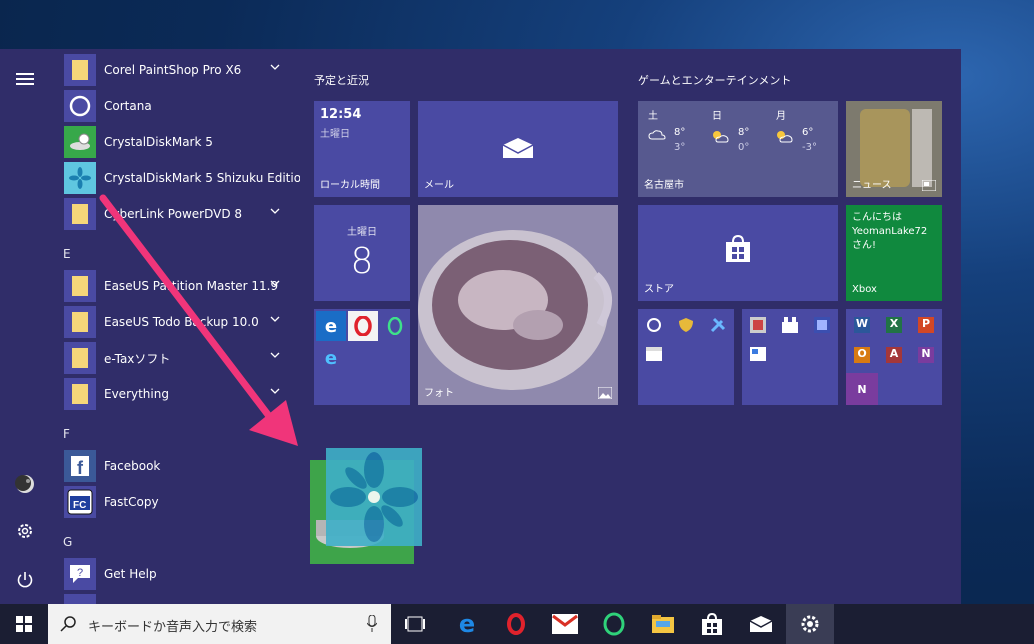  Describe the element at coordinates (415, 624) in the screenshot. I see `task-view-icon` at that location.